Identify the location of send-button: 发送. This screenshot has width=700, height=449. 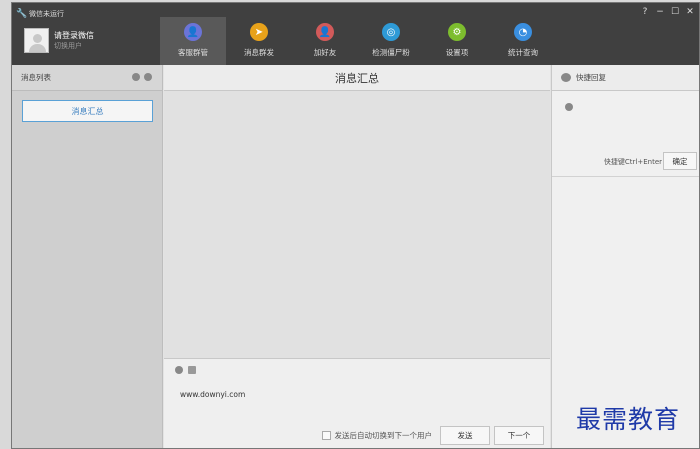
(465, 435).